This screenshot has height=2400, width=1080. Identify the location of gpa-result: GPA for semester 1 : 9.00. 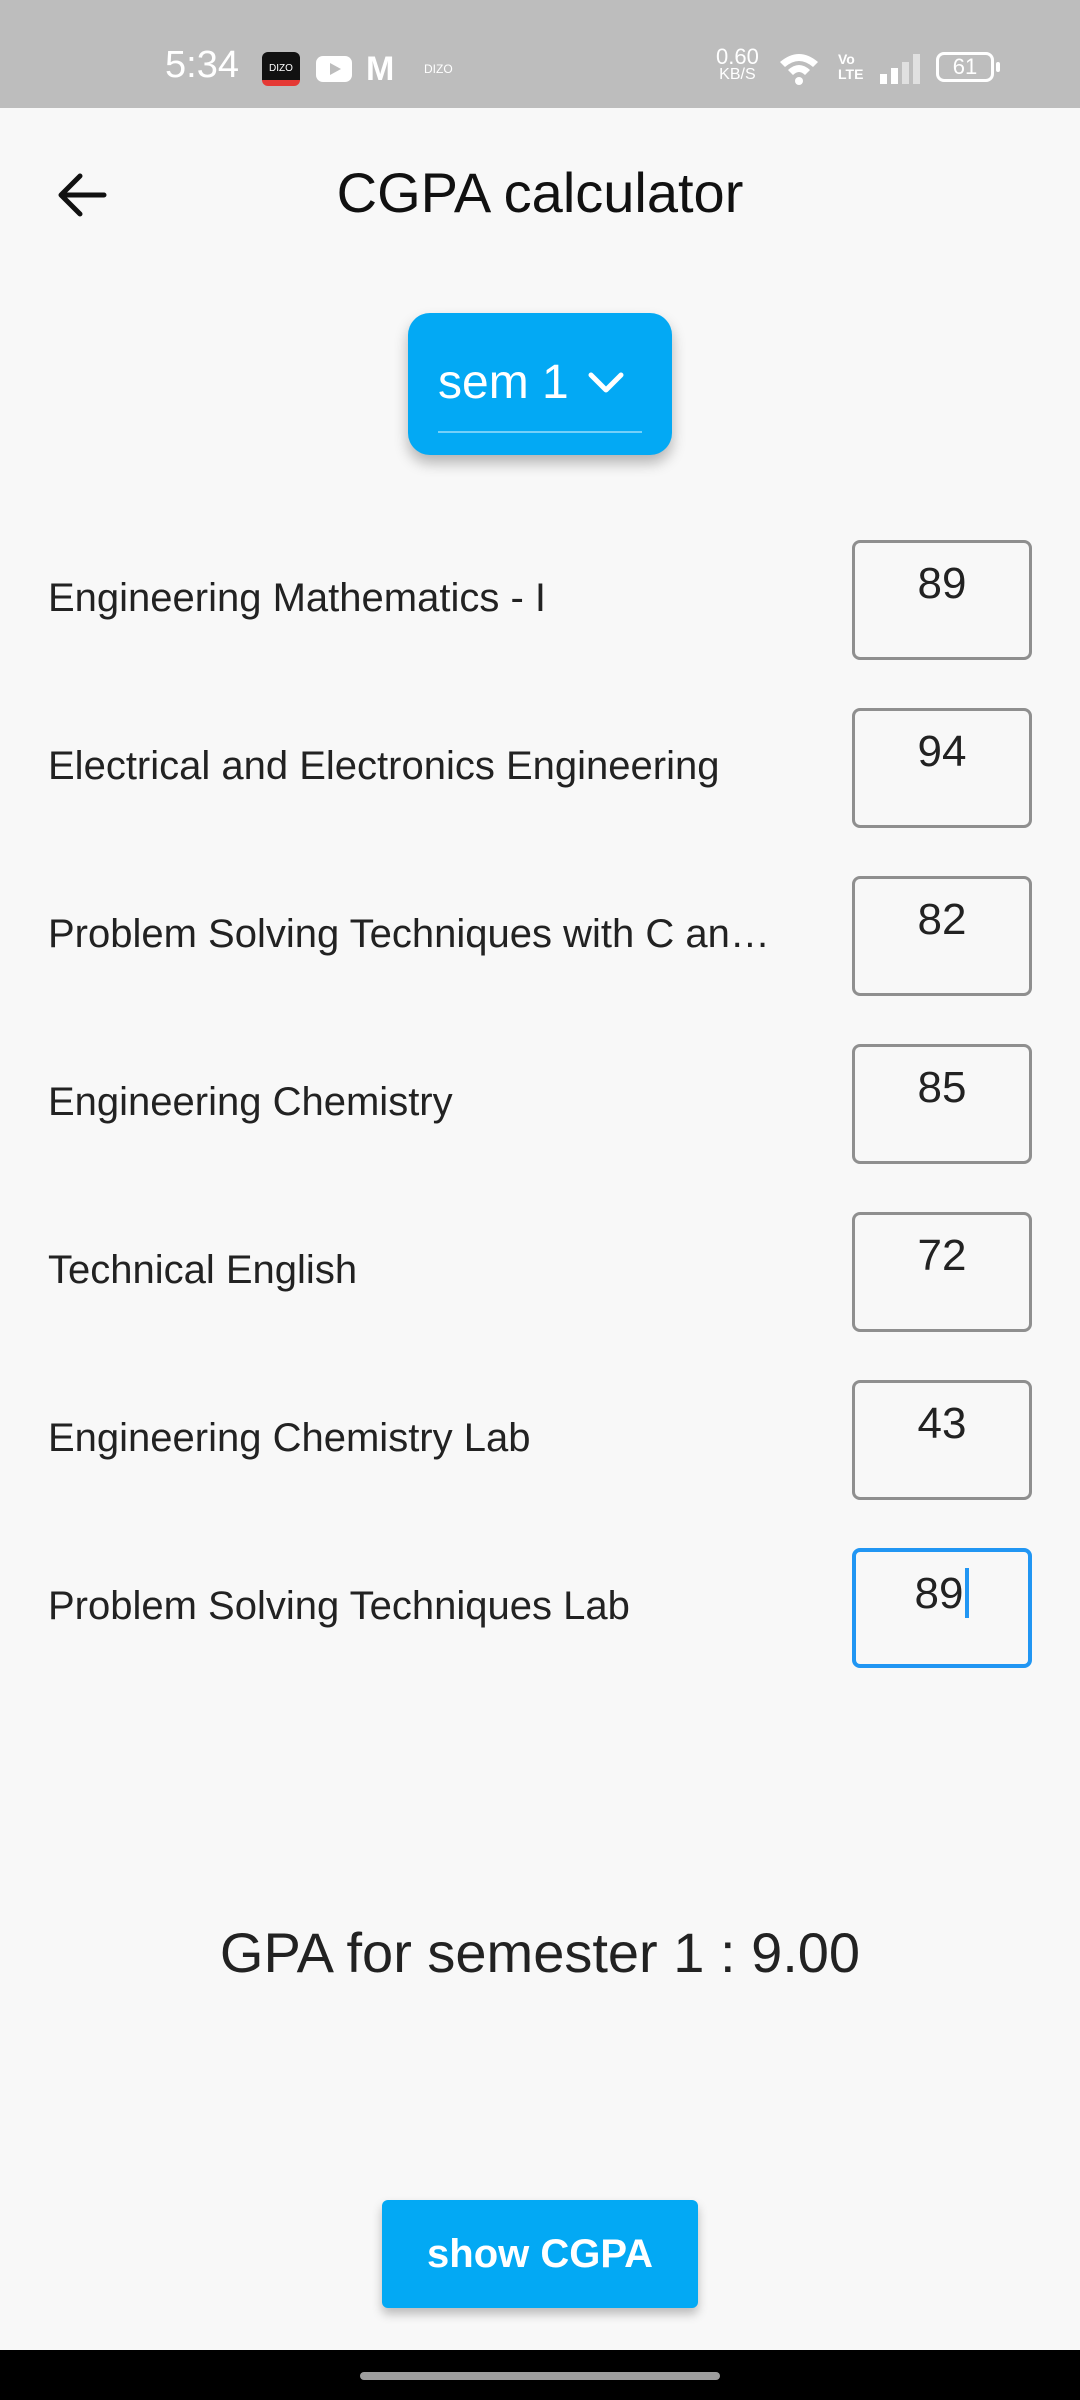
(540, 1952).